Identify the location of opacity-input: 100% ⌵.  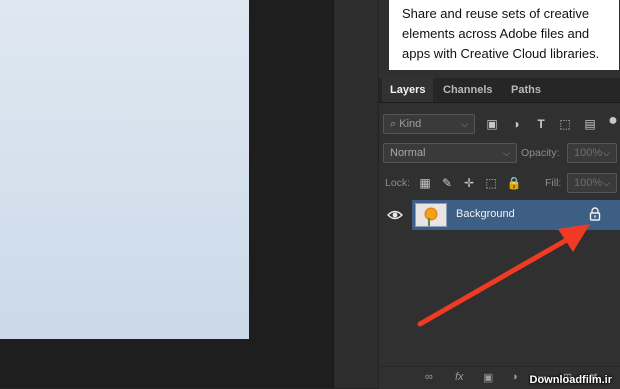
(592, 153).